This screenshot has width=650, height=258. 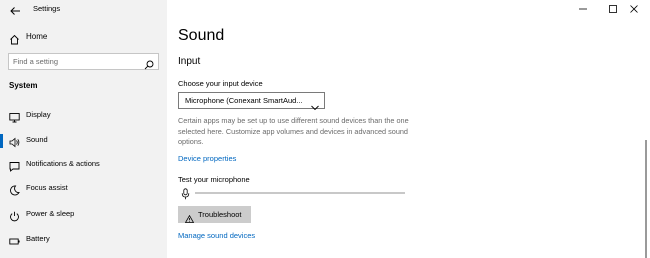 What do you see at coordinates (189, 216) in the screenshot?
I see `warning-icon` at bounding box center [189, 216].